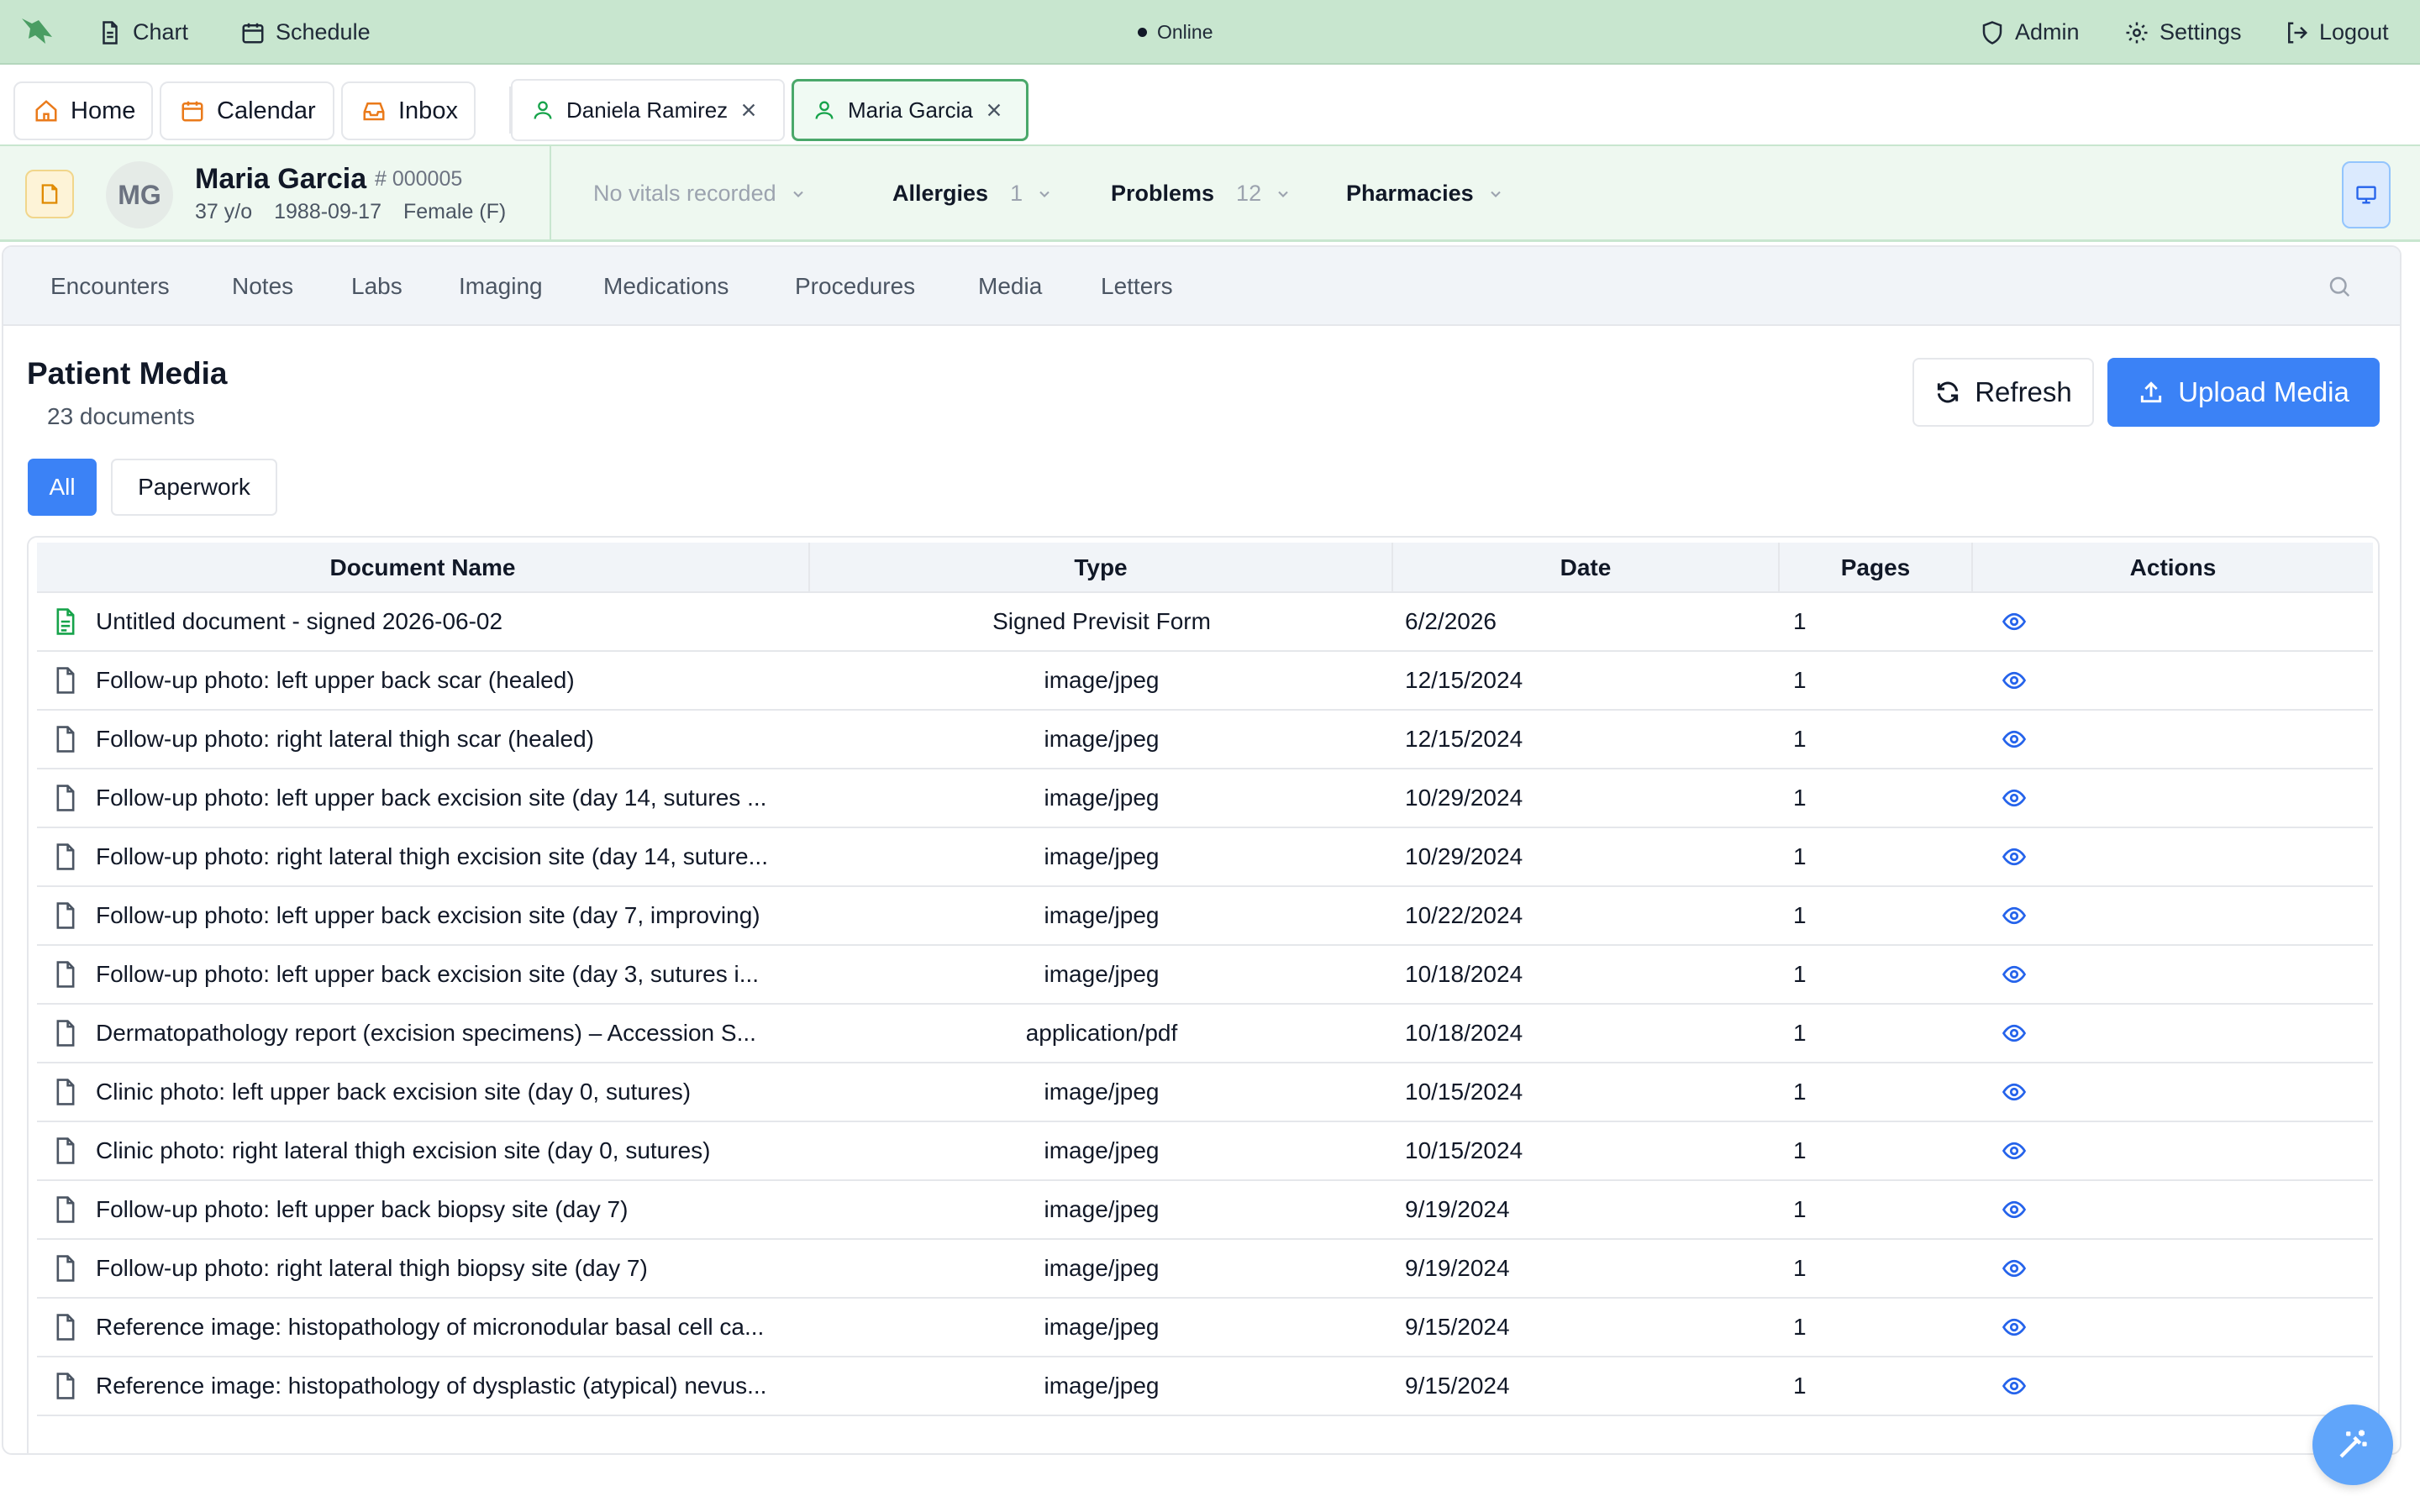  I want to click on monitor-button, so click(2366, 194).